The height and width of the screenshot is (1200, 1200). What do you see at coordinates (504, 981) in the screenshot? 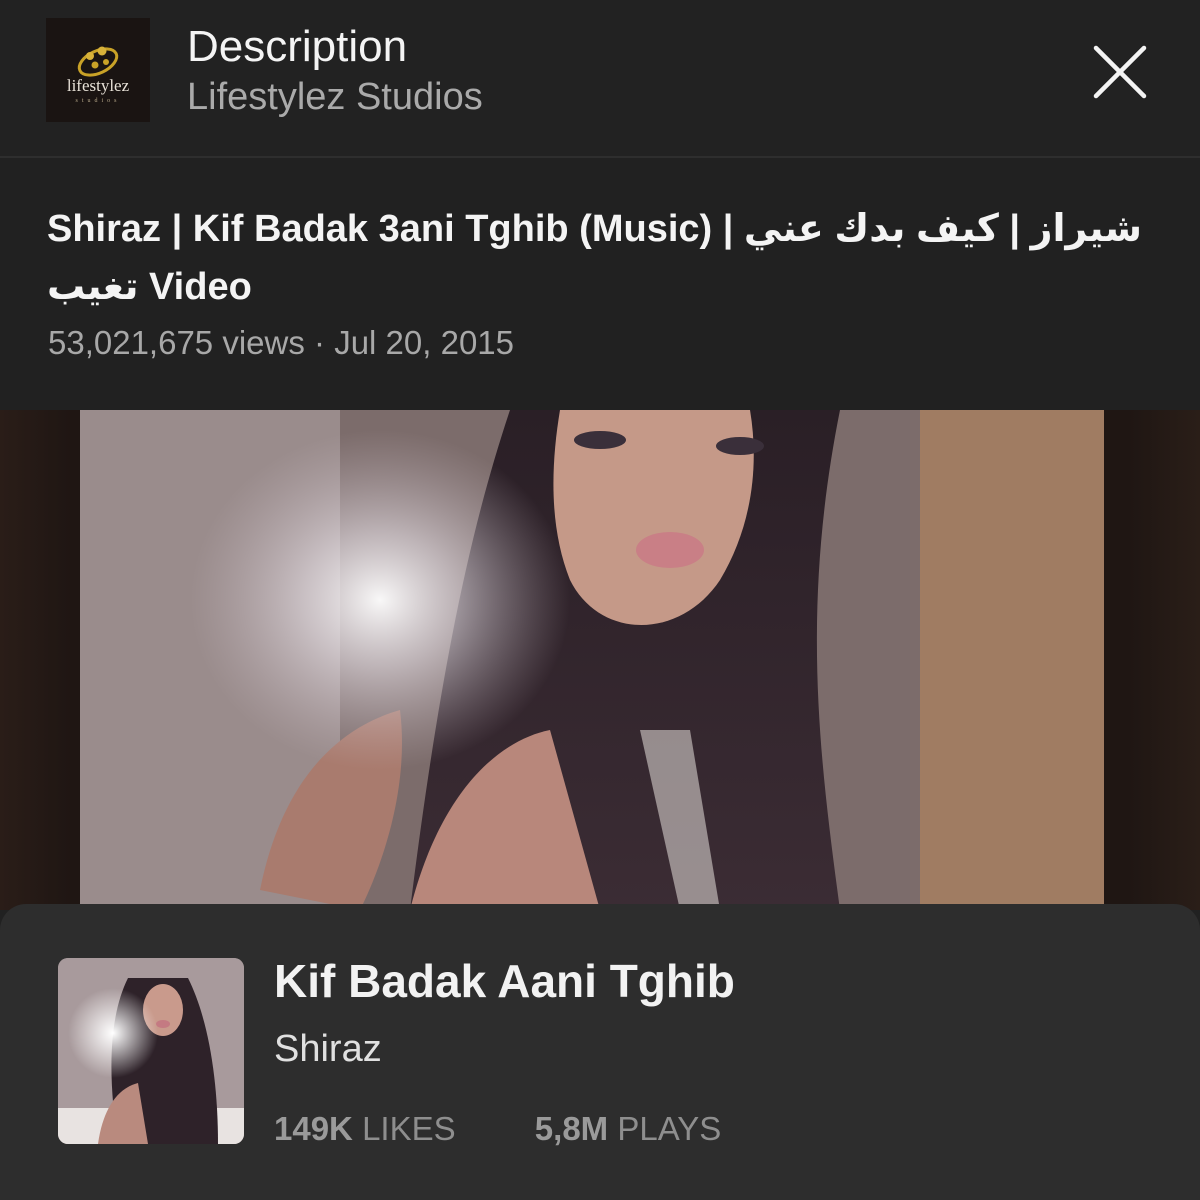
I see `track-title: Kif Badak Aani Tghib` at bounding box center [504, 981].